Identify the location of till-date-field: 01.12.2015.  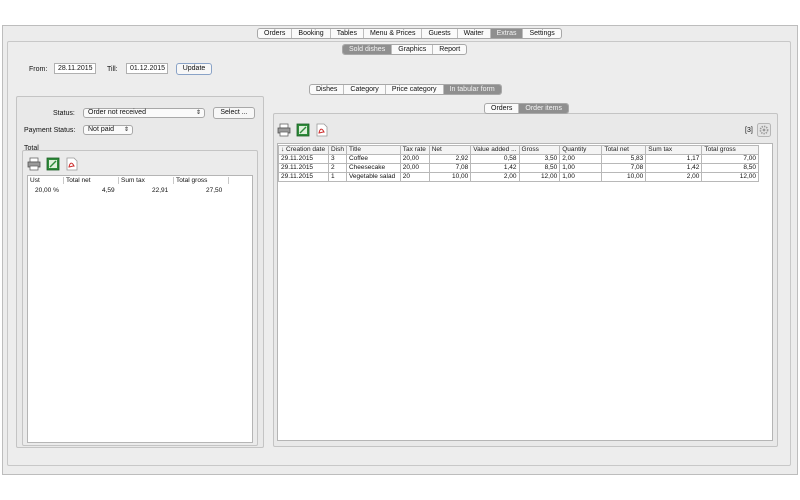
(147, 68).